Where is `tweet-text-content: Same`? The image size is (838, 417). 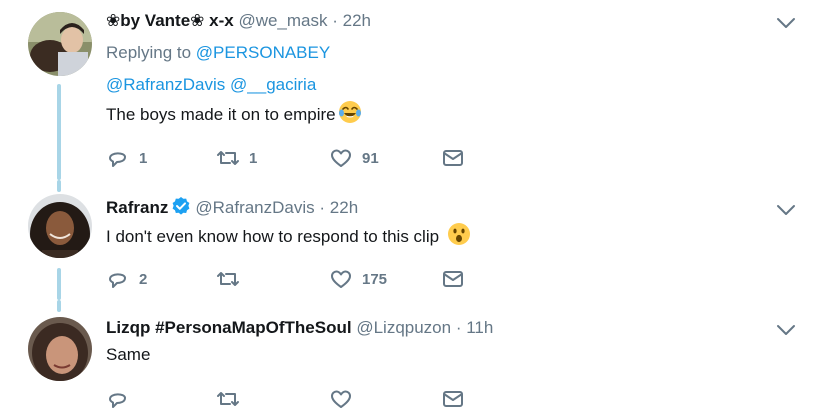
tweet-text-content: Same is located at coordinates (128, 354).